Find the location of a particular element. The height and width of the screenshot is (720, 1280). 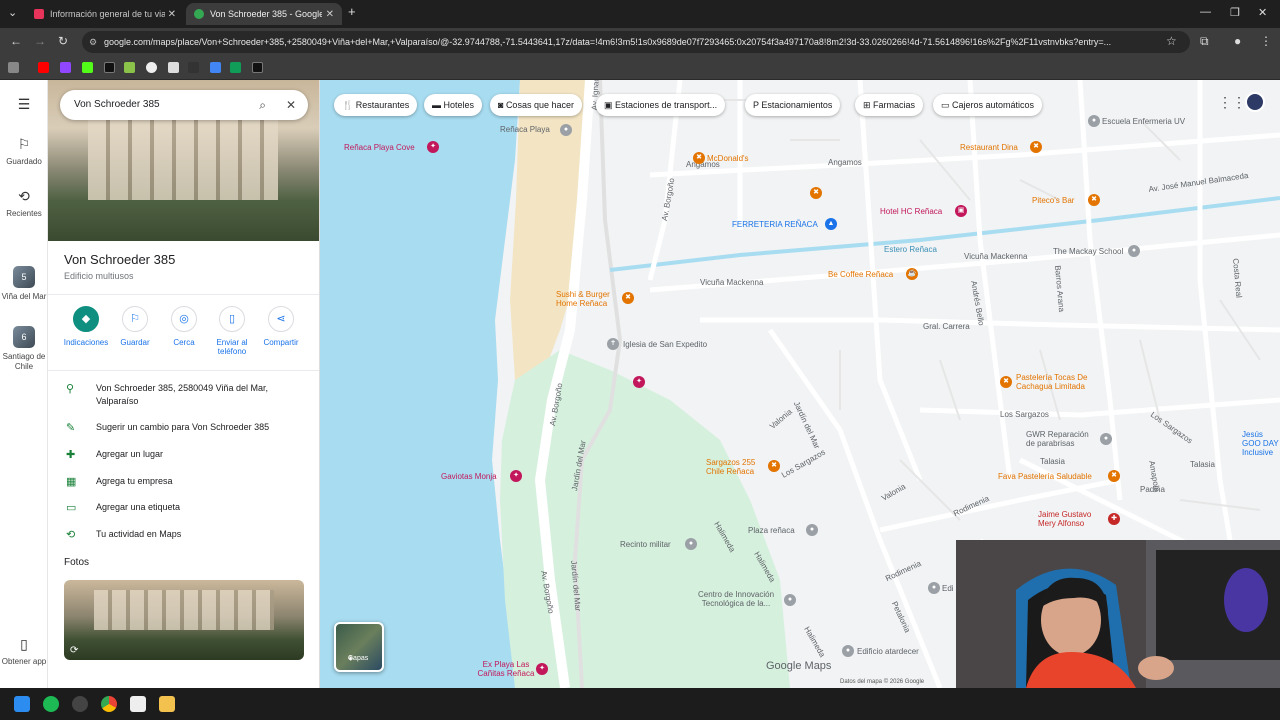

poi-label: Restaurant Dina is located at coordinates (989, 147).